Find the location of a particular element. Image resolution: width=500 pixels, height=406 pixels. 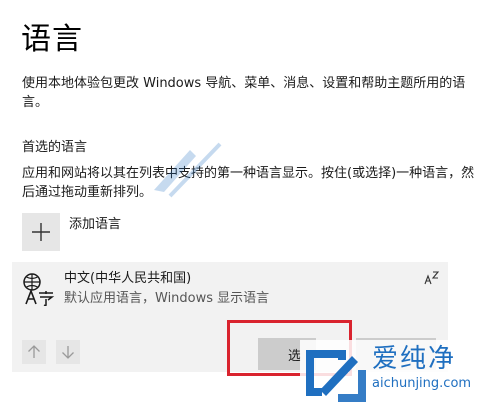

language-character-icon is located at coordinates (39, 289).